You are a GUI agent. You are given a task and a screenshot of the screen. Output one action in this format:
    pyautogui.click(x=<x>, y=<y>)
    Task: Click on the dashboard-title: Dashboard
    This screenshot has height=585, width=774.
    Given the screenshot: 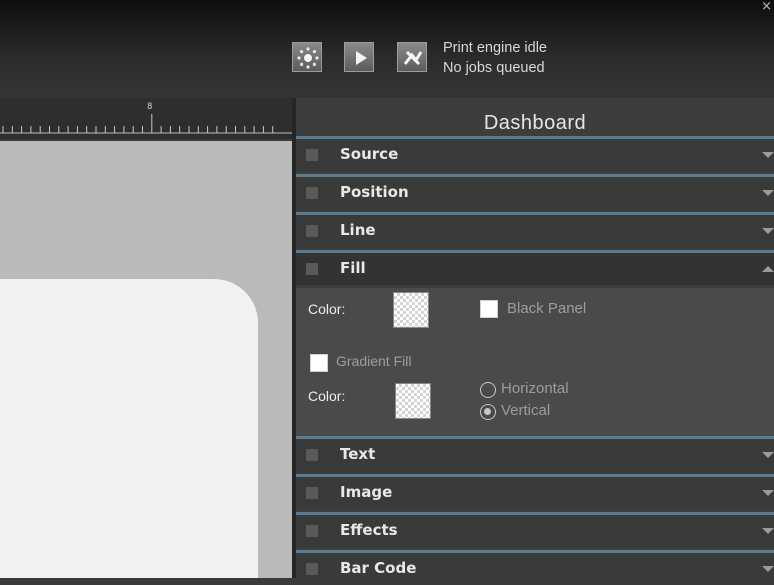 What is the action you would take?
    pyautogui.click(x=535, y=123)
    